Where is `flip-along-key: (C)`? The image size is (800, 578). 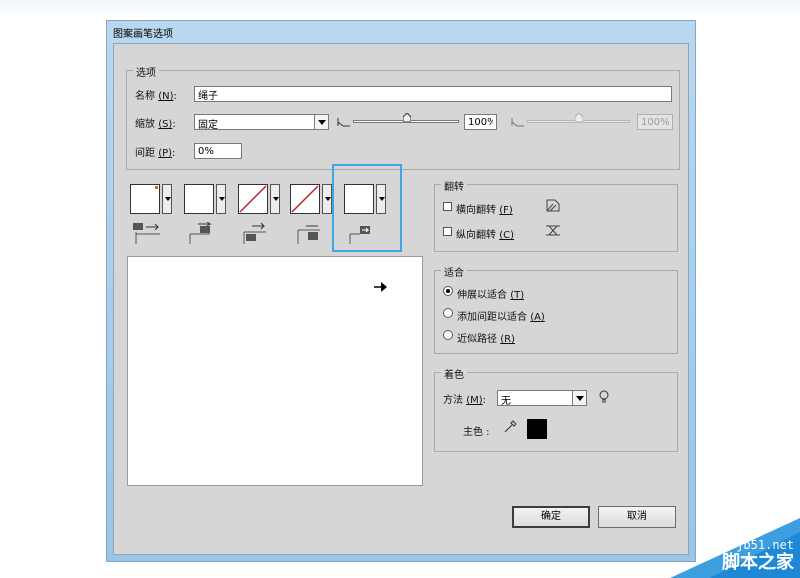
flip-along-key: (C) is located at coordinates (506, 235).